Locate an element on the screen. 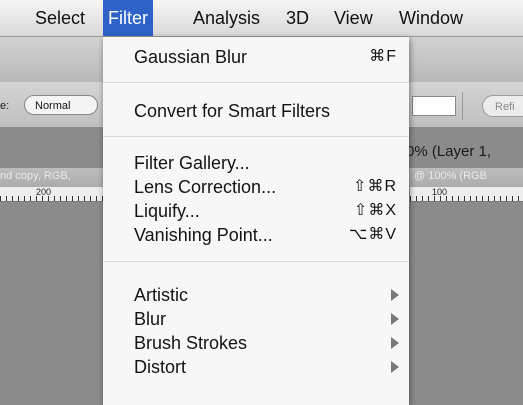 The width and height of the screenshot is (523, 405). document-tab-left: nd copy, RGB, is located at coordinates (35, 176).